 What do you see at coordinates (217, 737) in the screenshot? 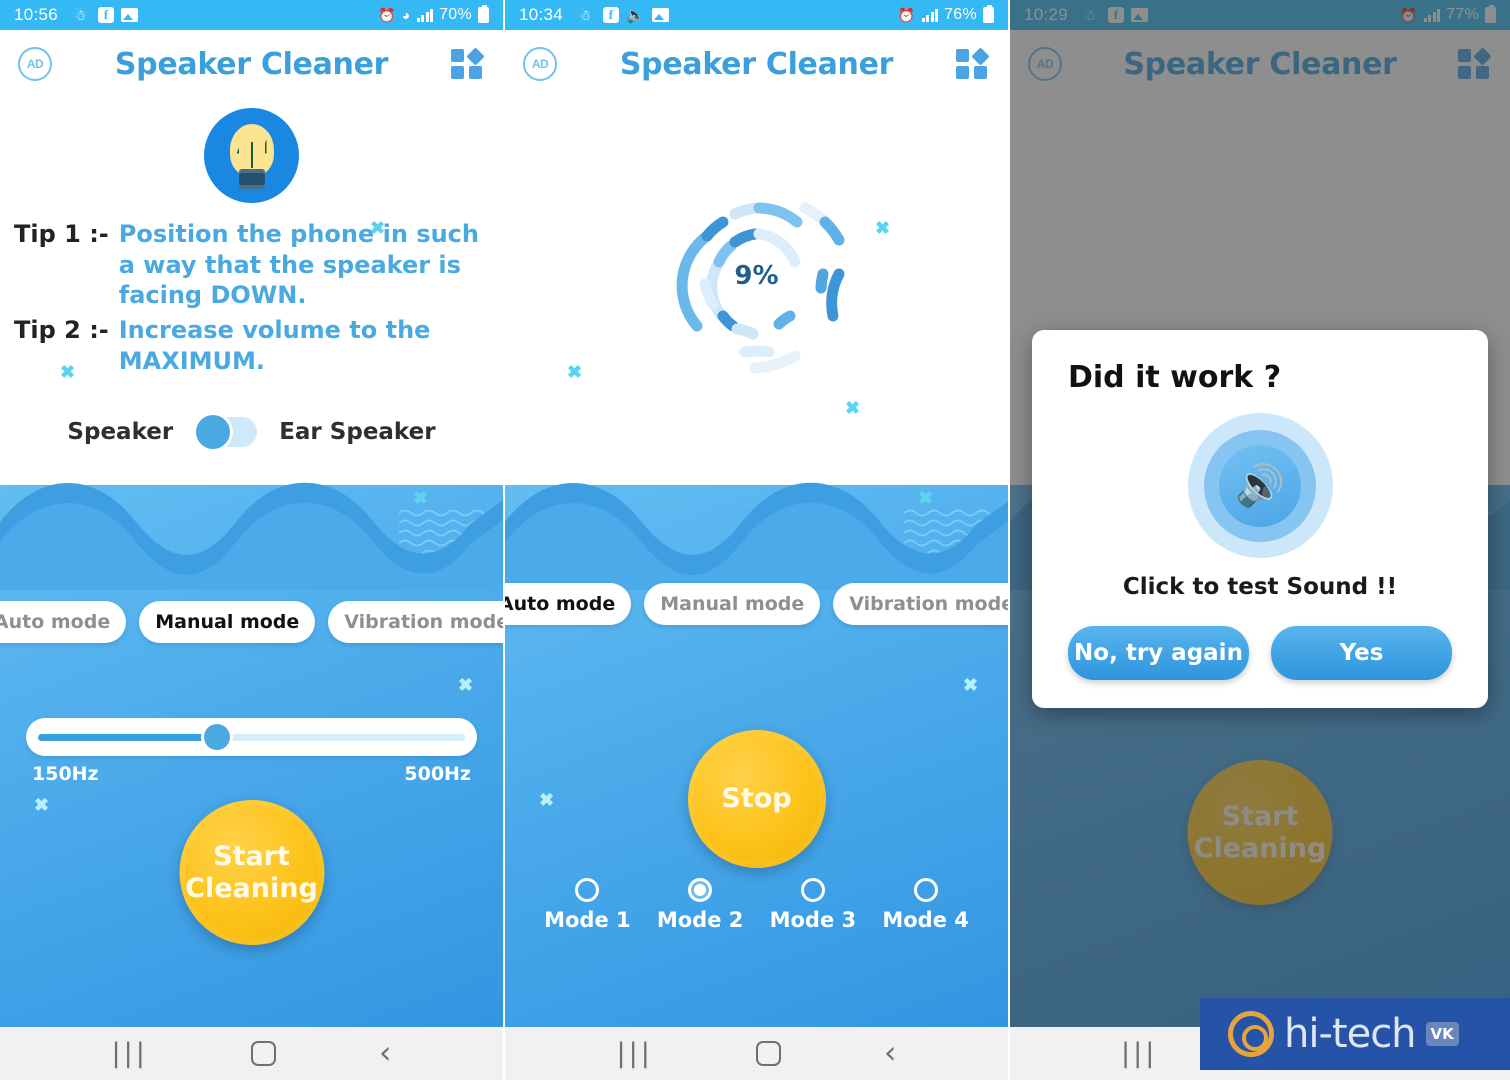
I see `slider-knob` at bounding box center [217, 737].